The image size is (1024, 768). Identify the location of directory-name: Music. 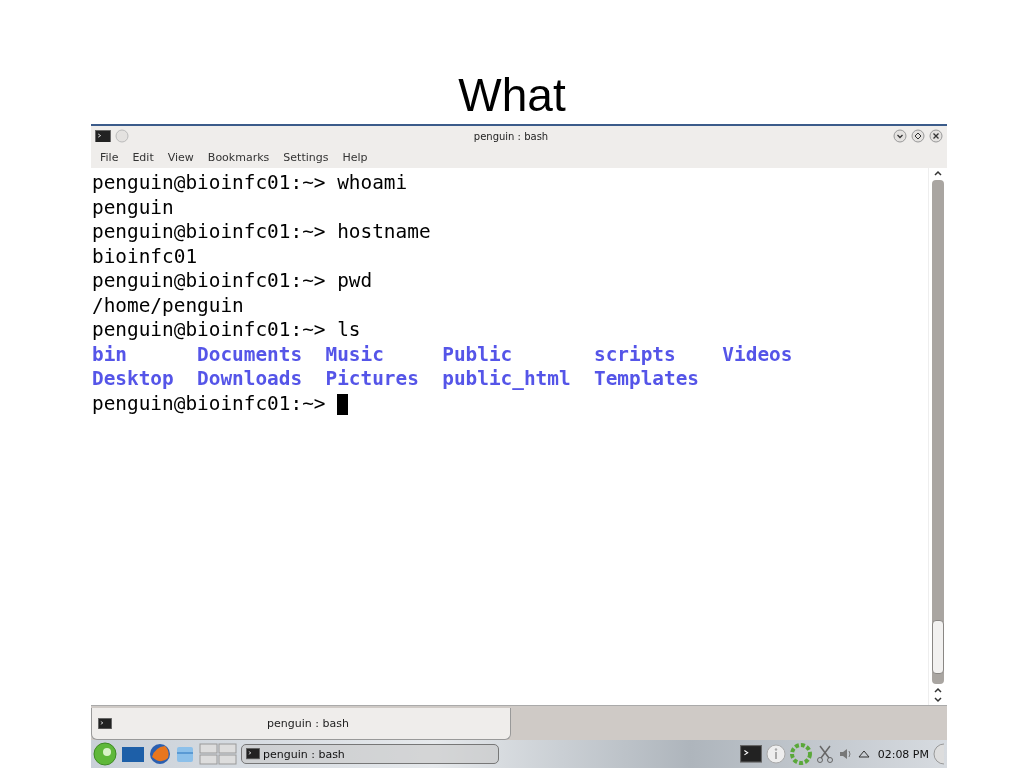
(355, 354).